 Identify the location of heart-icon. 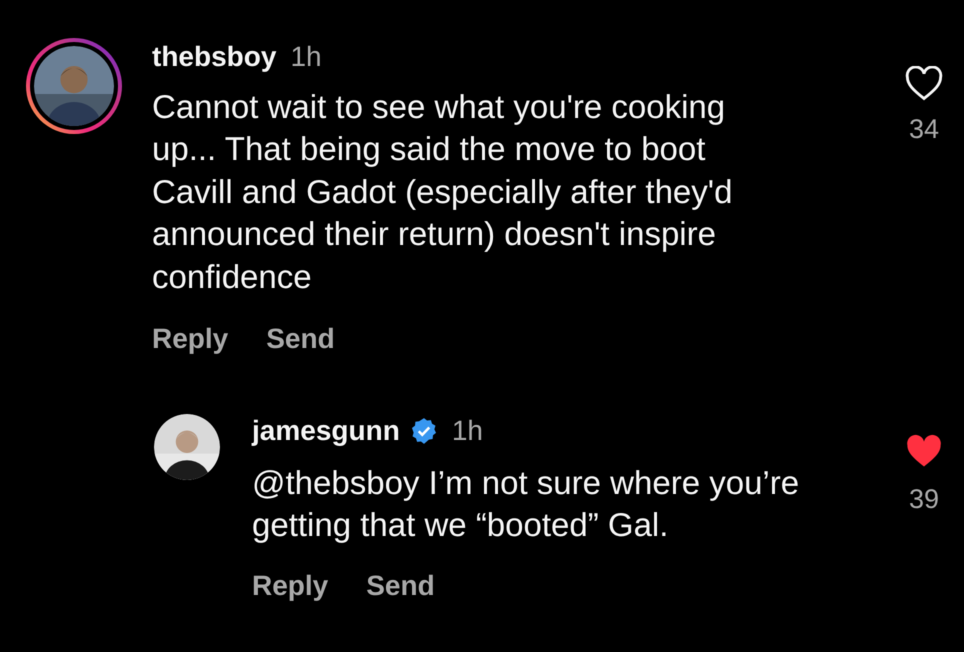
(924, 83).